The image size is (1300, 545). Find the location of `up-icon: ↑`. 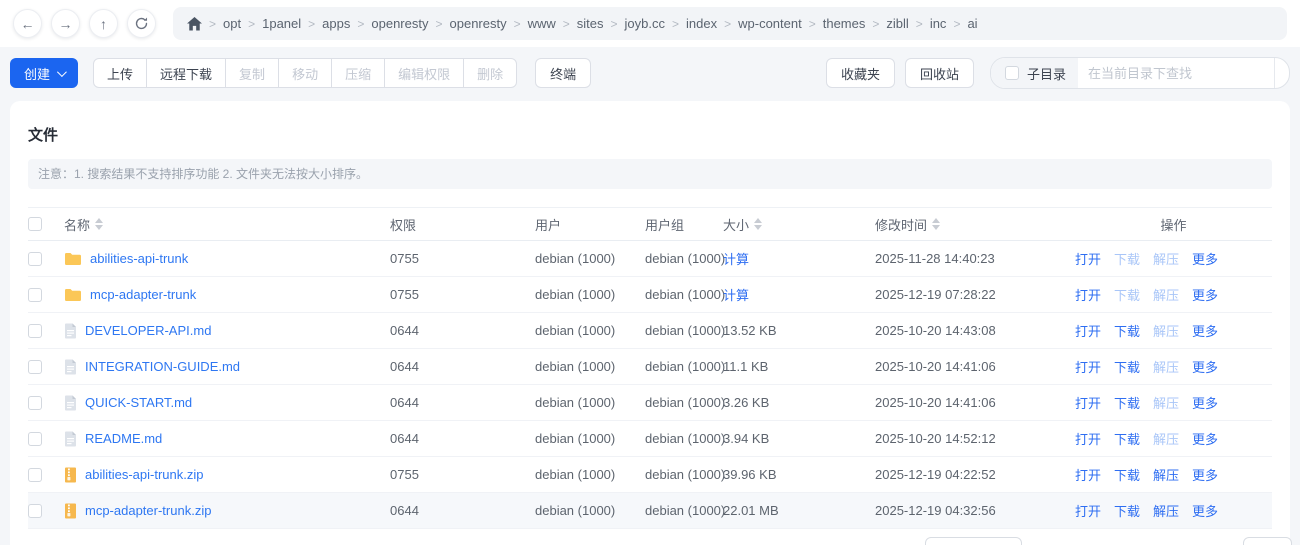

up-icon: ↑ is located at coordinates (103, 23).